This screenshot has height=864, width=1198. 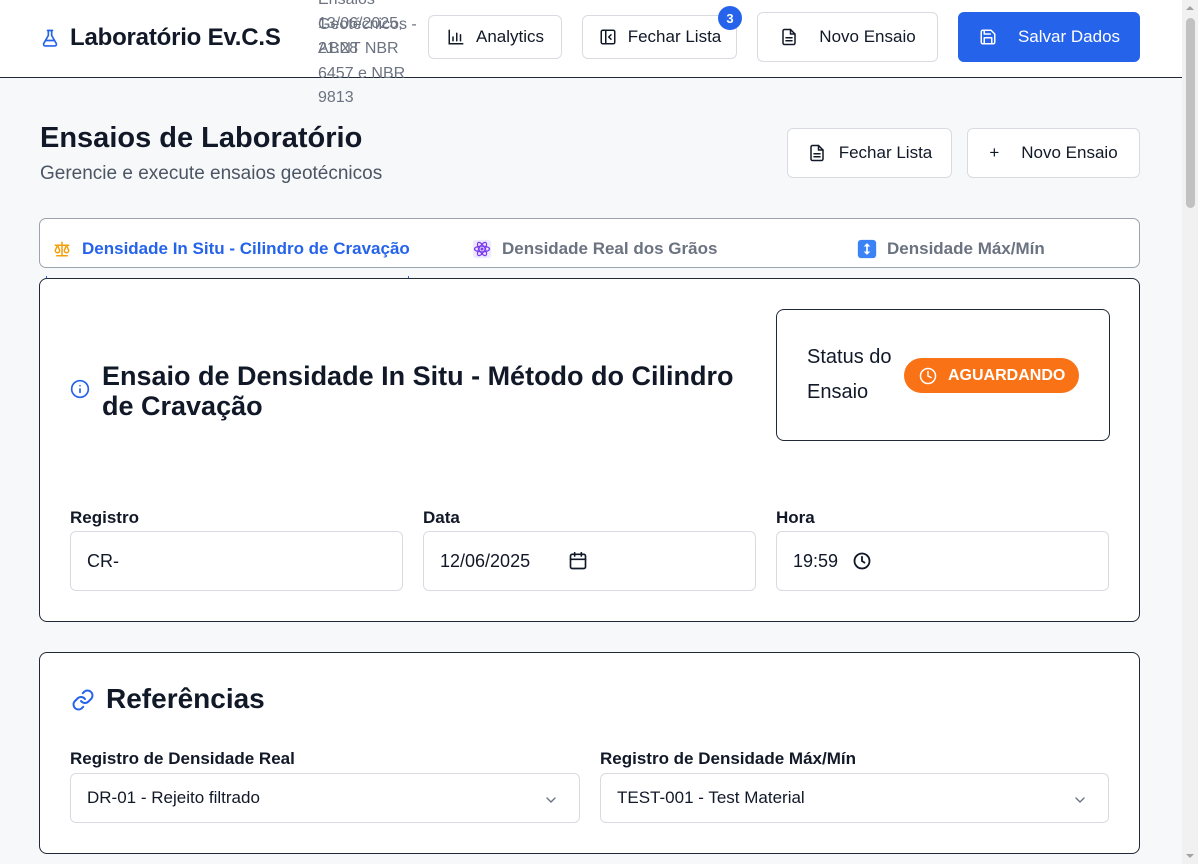 What do you see at coordinates (246, 248) in the screenshot?
I see `tab-label: Densidade In Situ - Cilindro de Cravação` at bounding box center [246, 248].